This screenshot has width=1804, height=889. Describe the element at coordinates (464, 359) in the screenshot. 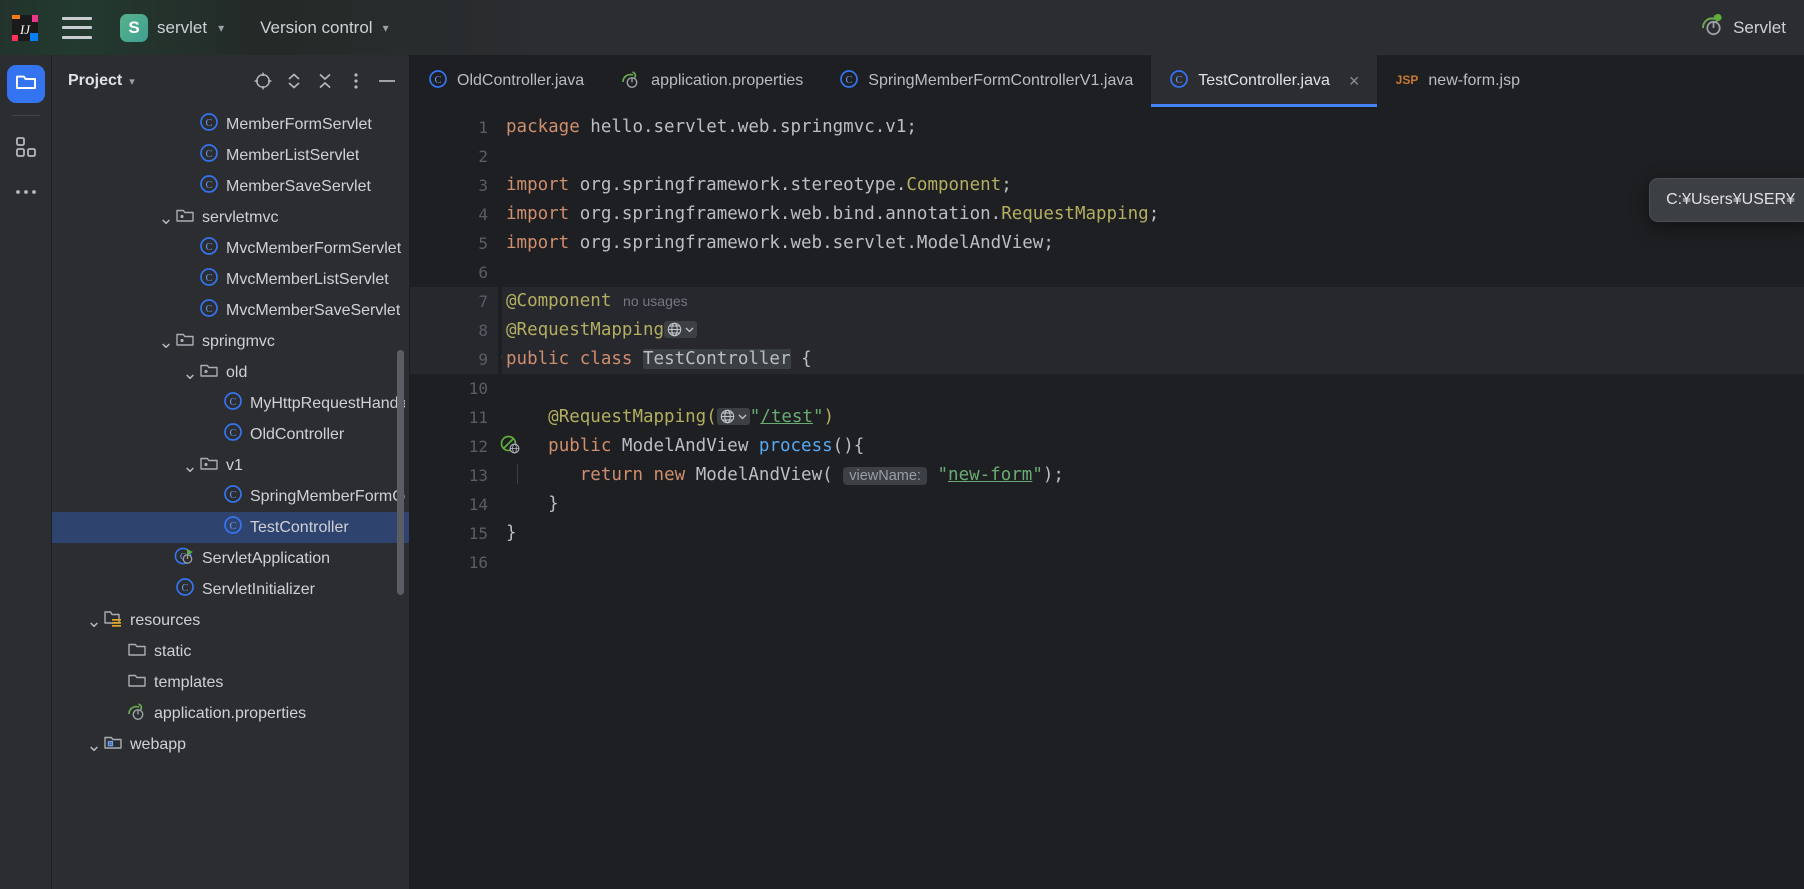

I see `gutter-line: 9` at that location.